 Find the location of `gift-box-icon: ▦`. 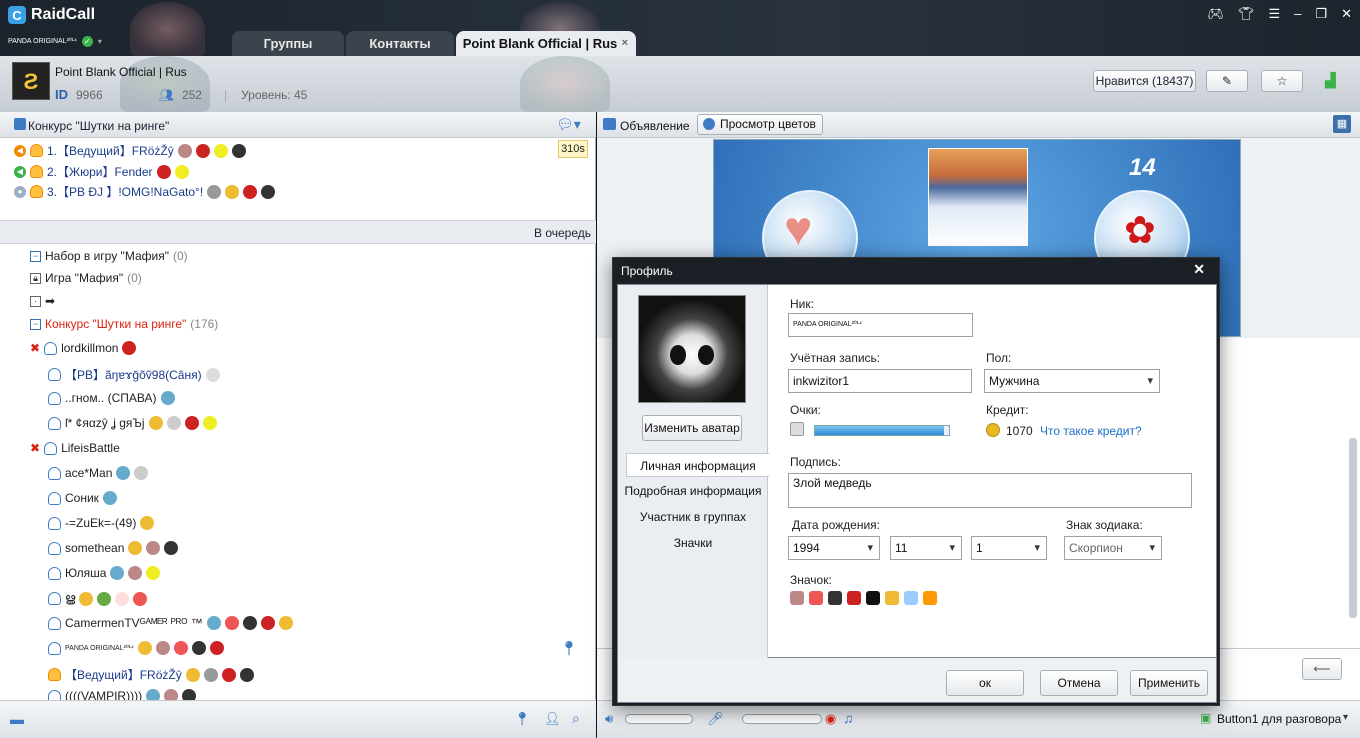

gift-box-icon: ▦ is located at coordinates (1342, 124).